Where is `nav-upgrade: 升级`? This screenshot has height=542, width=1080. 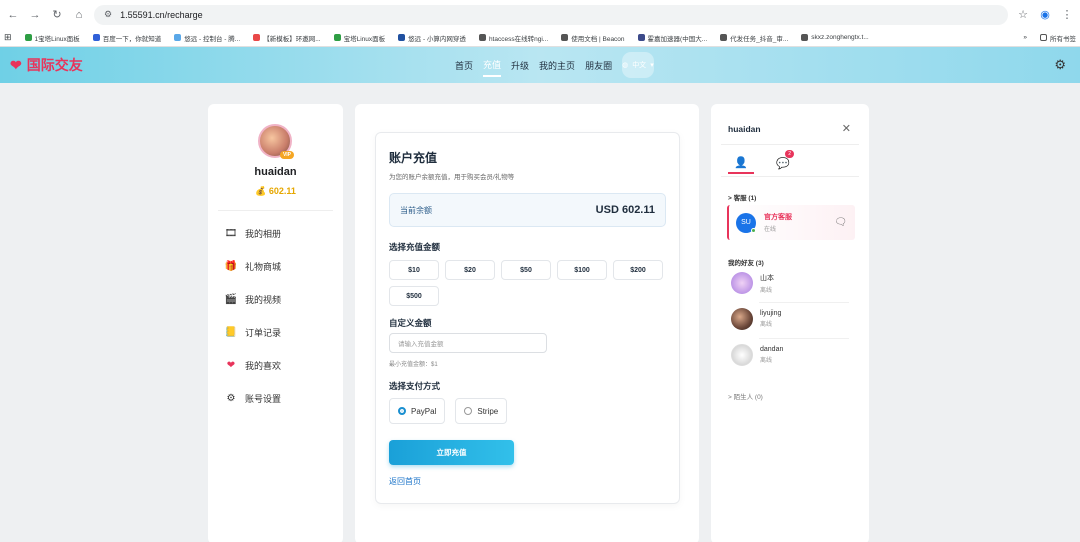
nav-upgrade: 升级 is located at coordinates (520, 65).